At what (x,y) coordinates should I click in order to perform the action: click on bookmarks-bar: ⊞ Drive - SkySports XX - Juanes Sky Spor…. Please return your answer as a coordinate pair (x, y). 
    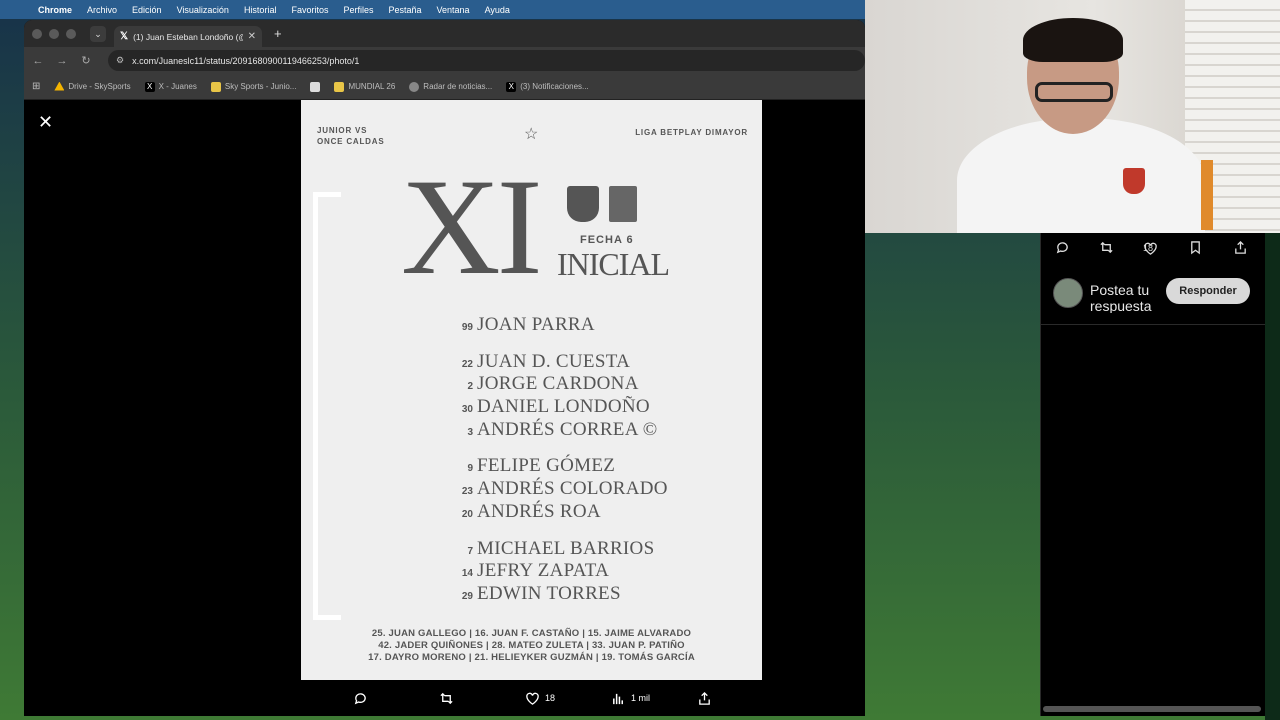
    Looking at the image, I should click on (444, 87).